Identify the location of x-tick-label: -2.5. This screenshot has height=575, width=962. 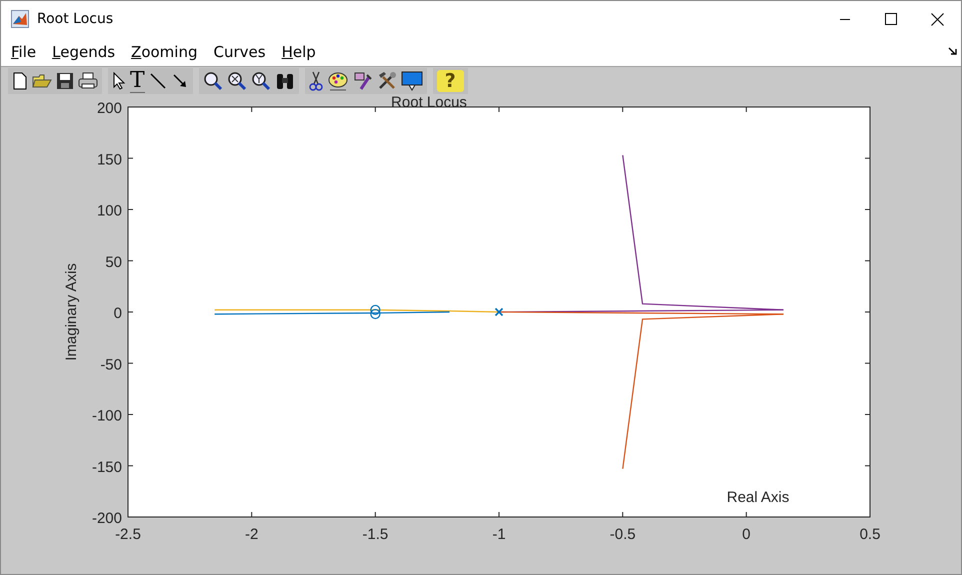
(128, 534).